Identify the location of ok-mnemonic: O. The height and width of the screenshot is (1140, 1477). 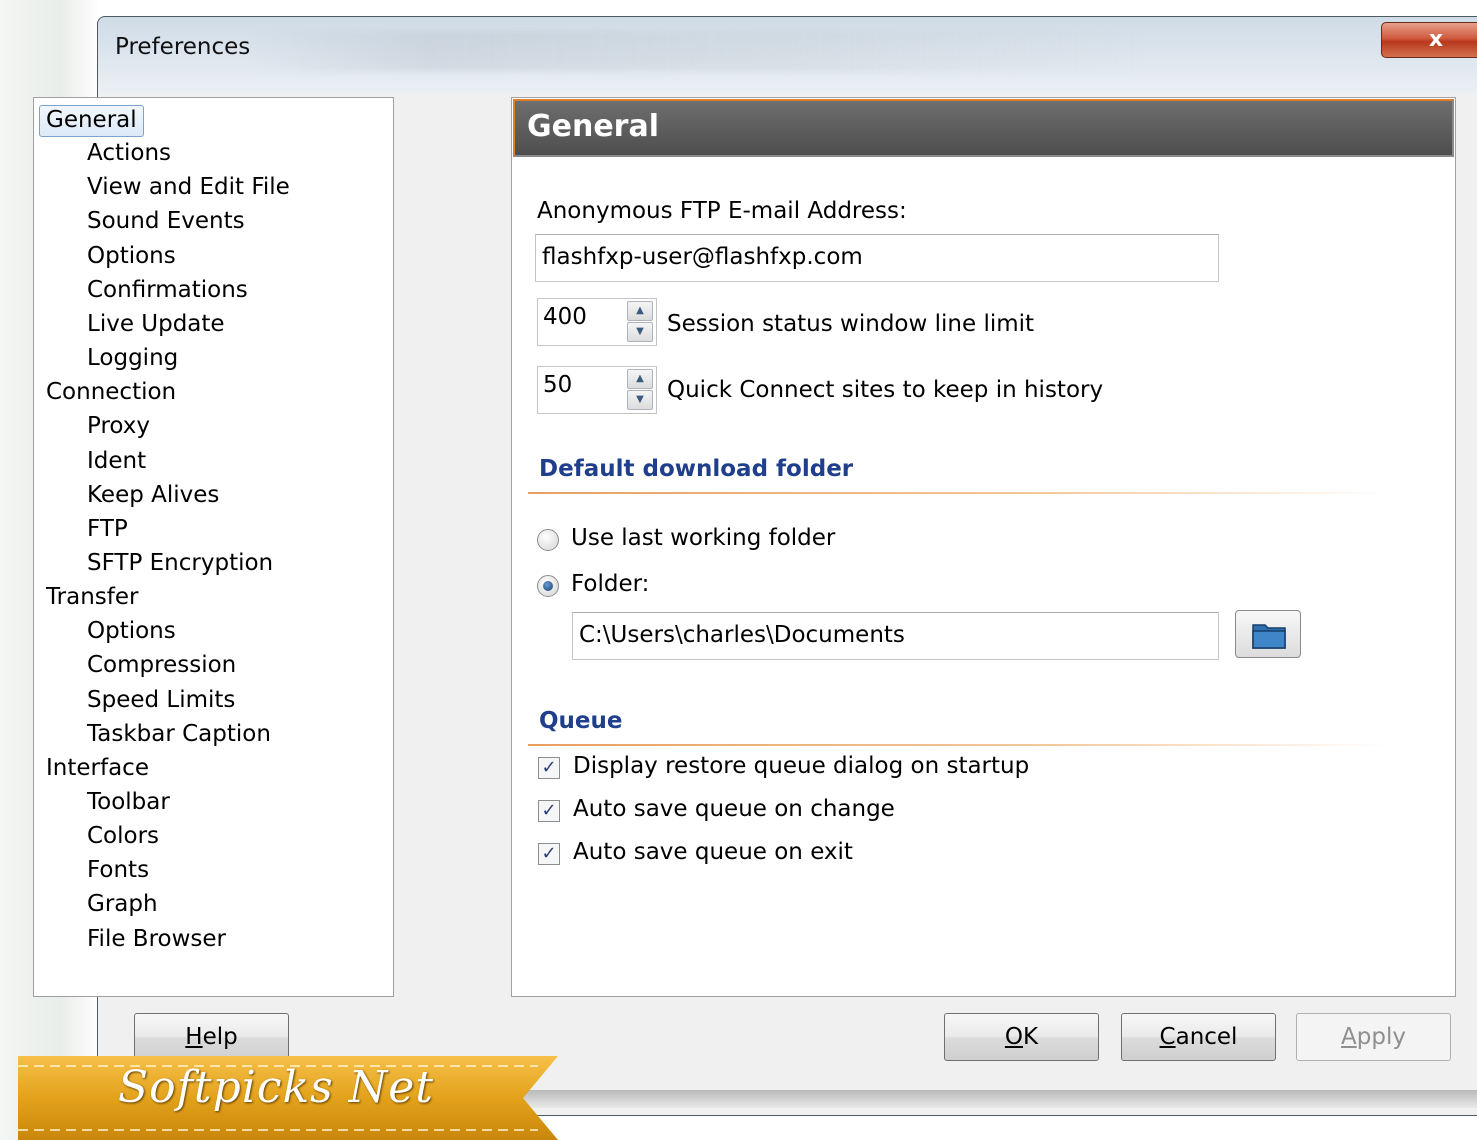
(1013, 1037).